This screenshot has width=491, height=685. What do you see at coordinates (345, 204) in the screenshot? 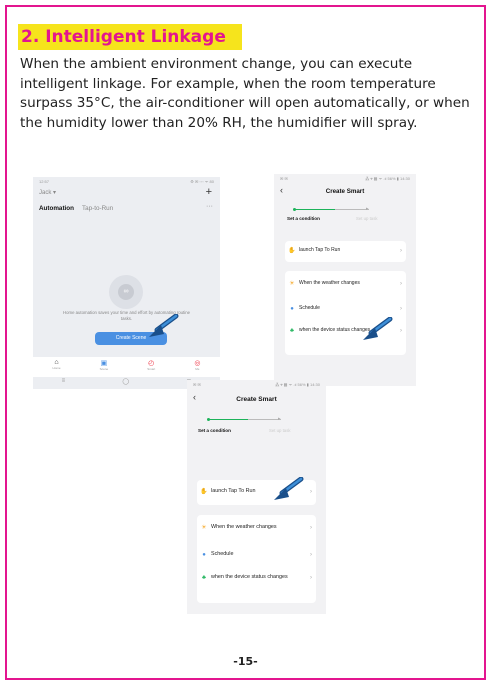
I see `step-indicator: ▸` at bounding box center [345, 204].